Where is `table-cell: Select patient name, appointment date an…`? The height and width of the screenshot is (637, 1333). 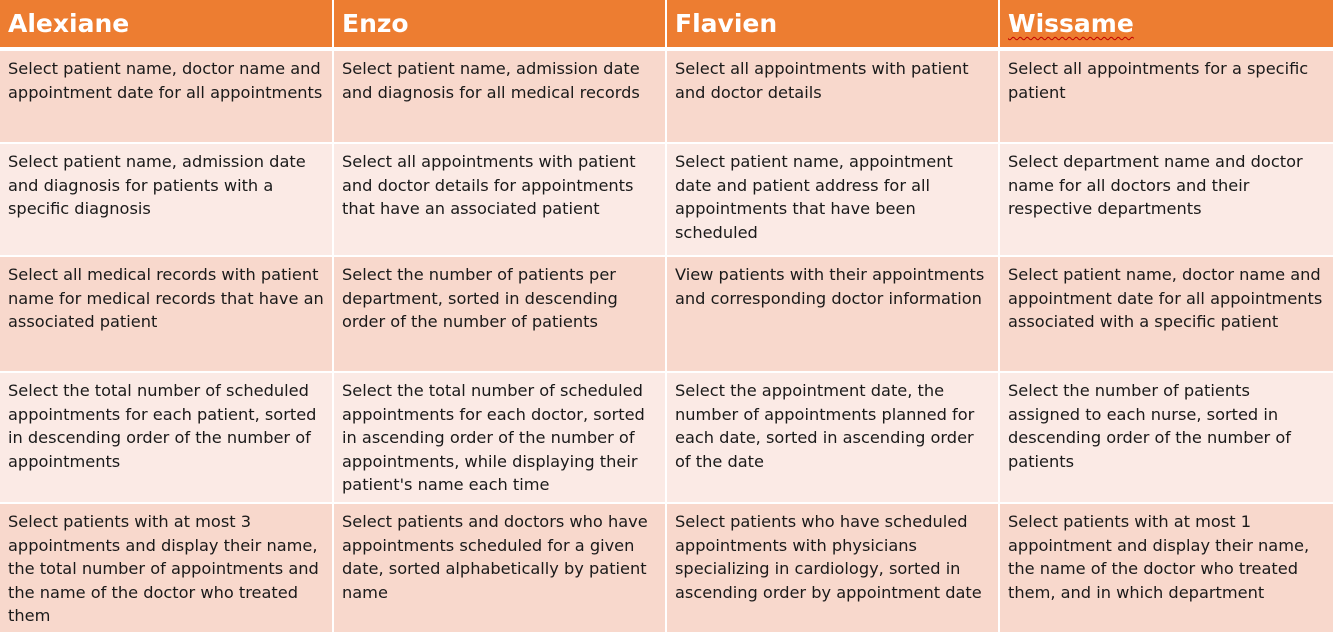 table-cell: Select patient name, appointment date an… is located at coordinates (833, 200).